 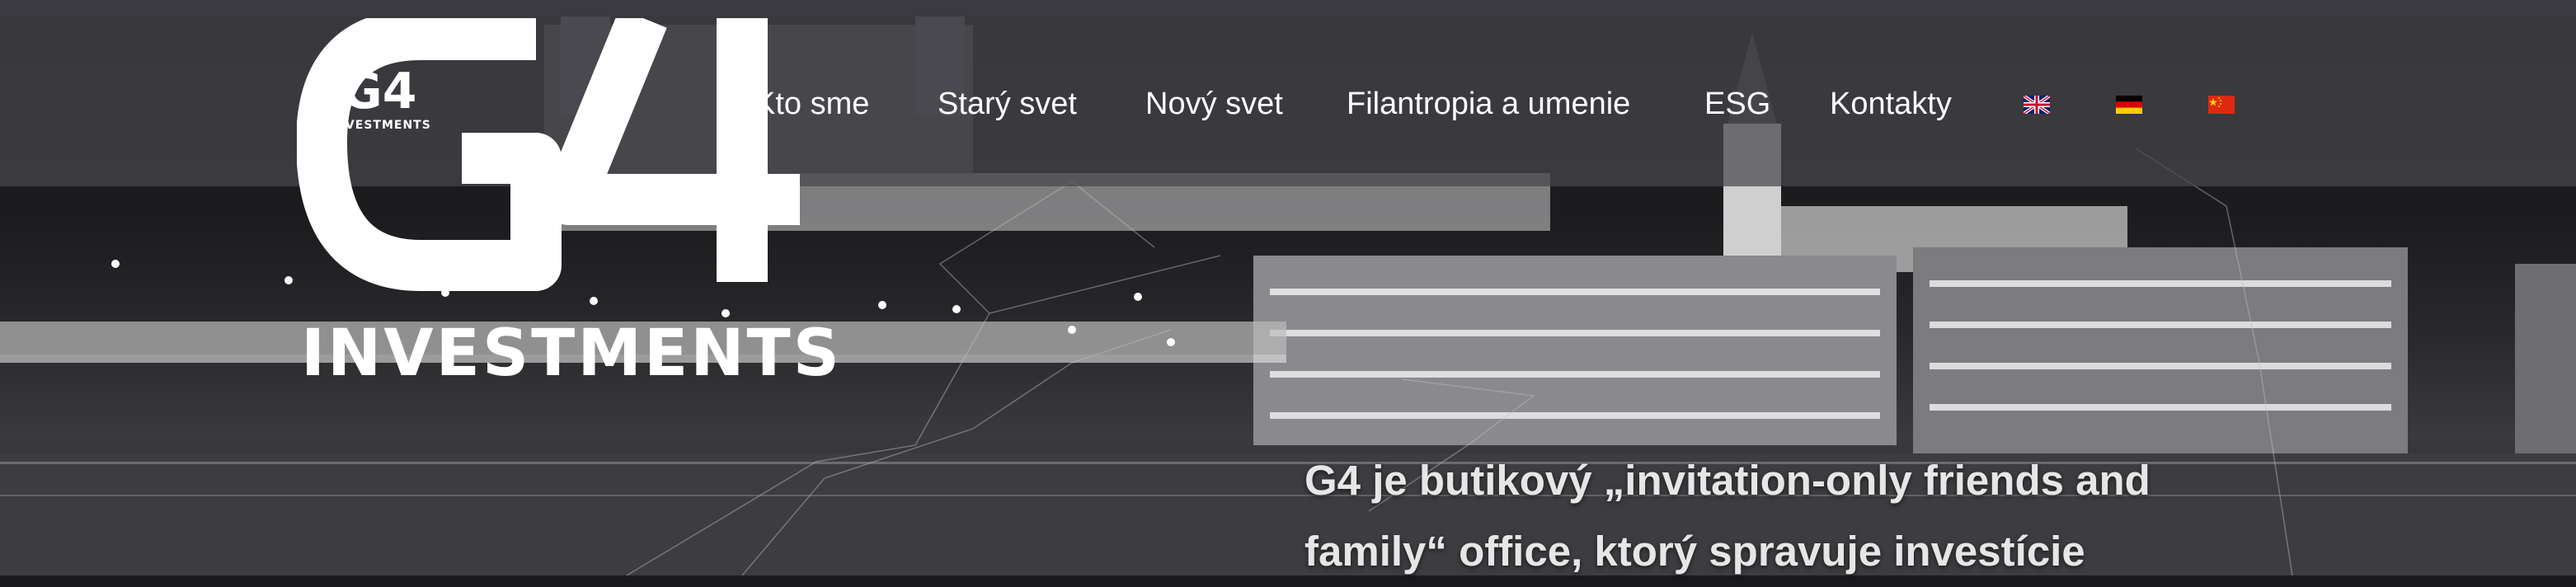 I want to click on nav-item-stary-svet: Starý svet, so click(x=1007, y=104).